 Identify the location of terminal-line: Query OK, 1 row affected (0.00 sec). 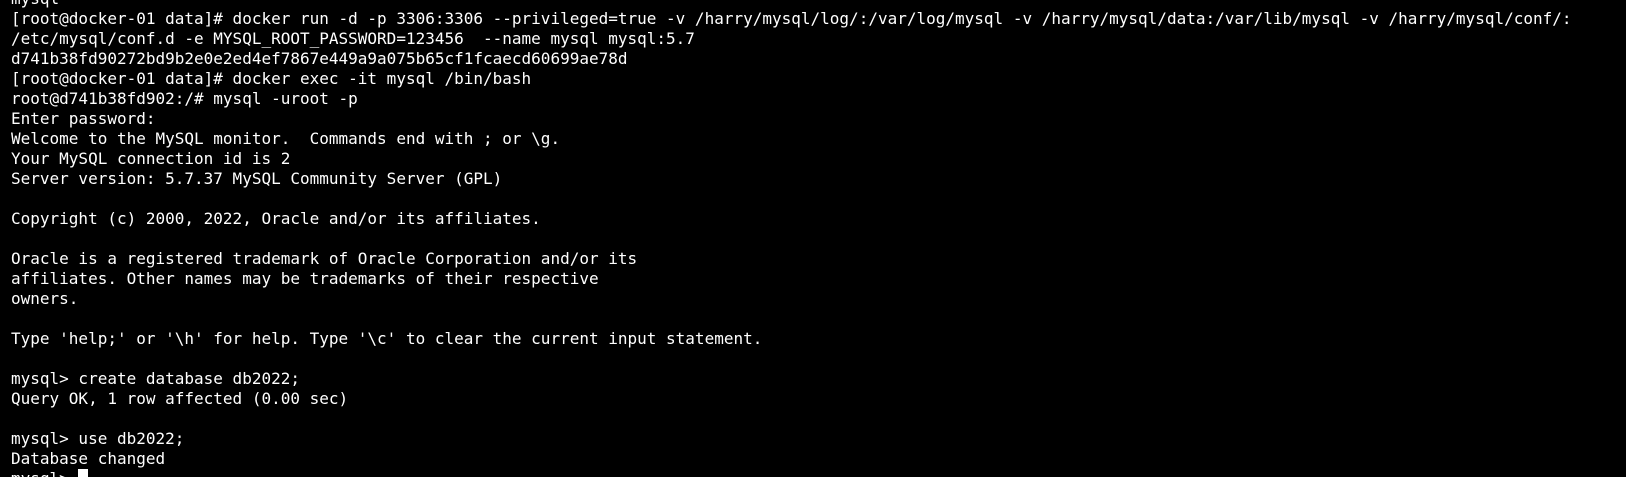
(180, 398).